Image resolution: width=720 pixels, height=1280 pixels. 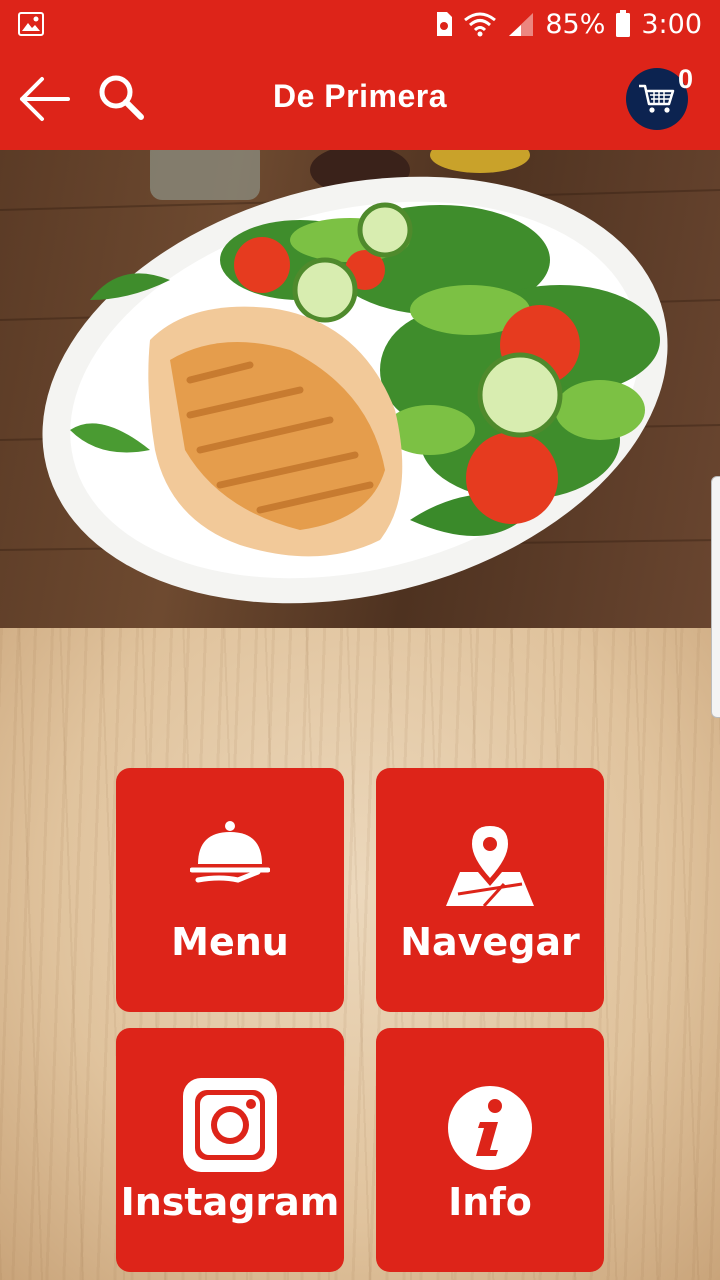 I want to click on instagram-icon, so click(x=230, y=1125).